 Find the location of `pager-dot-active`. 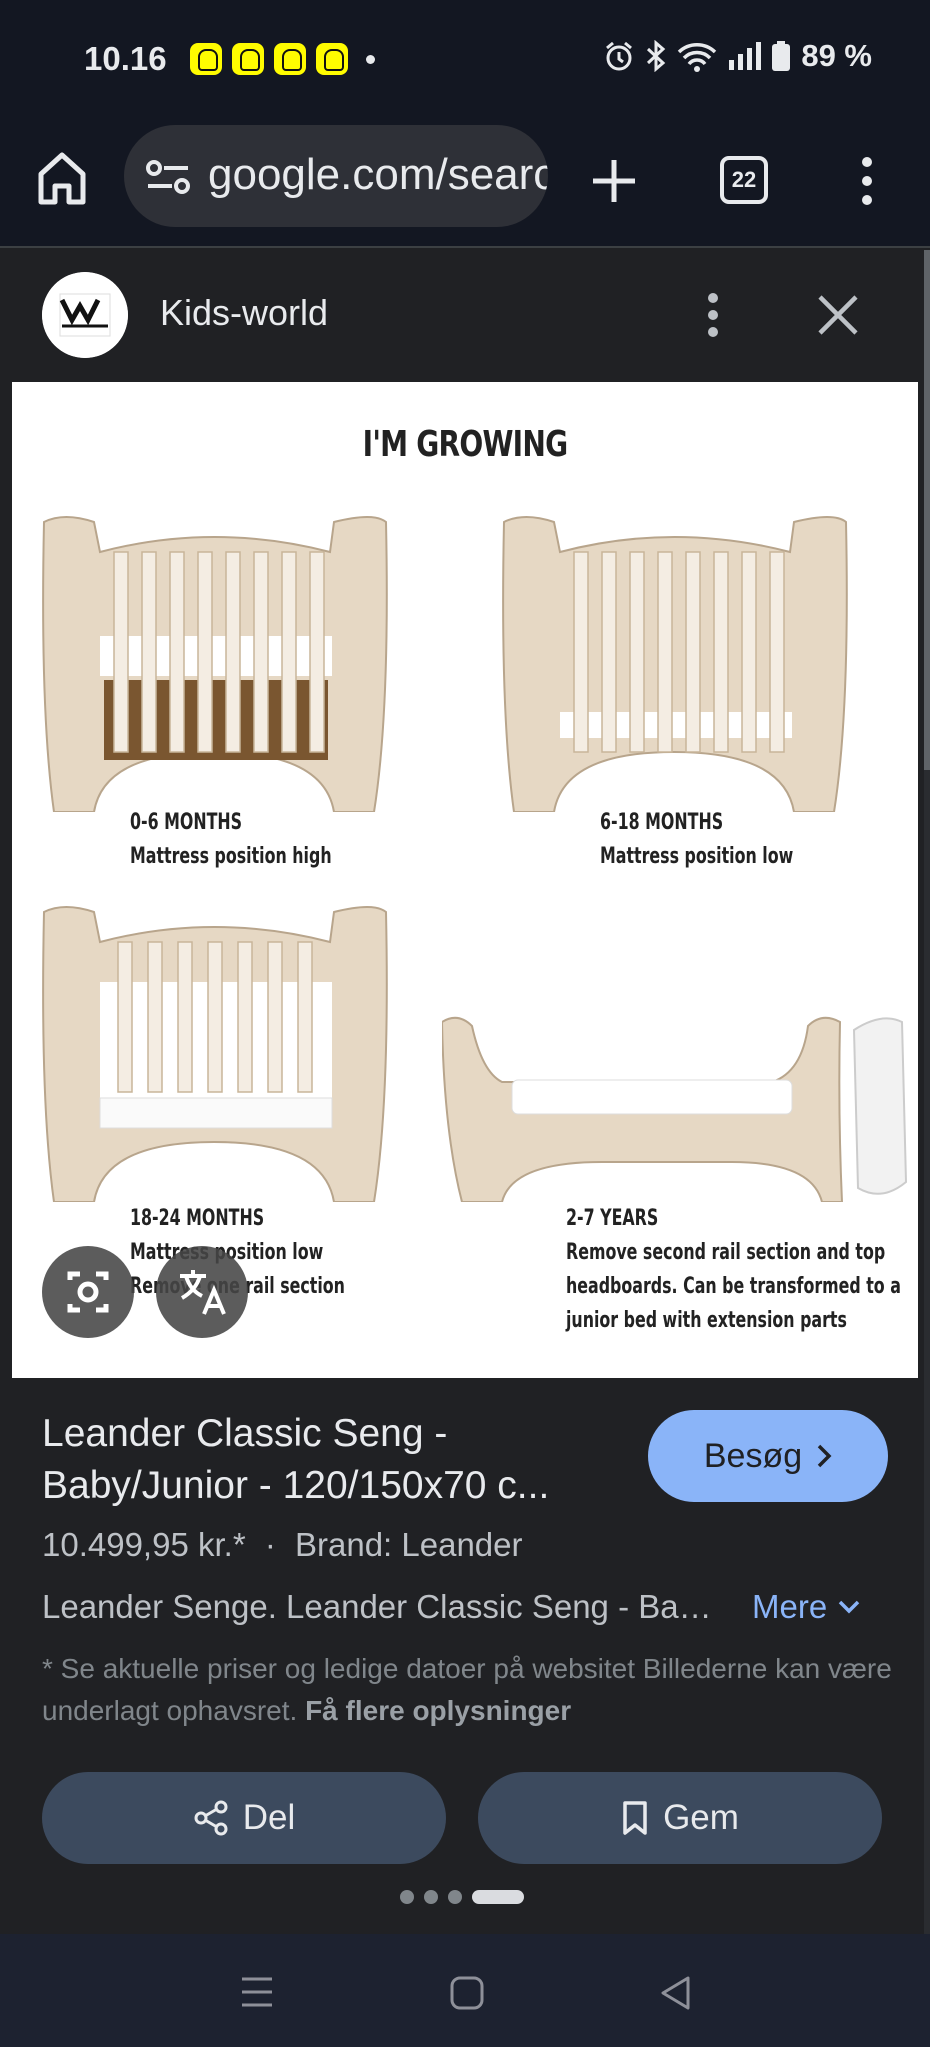

pager-dot-active is located at coordinates (498, 1897).